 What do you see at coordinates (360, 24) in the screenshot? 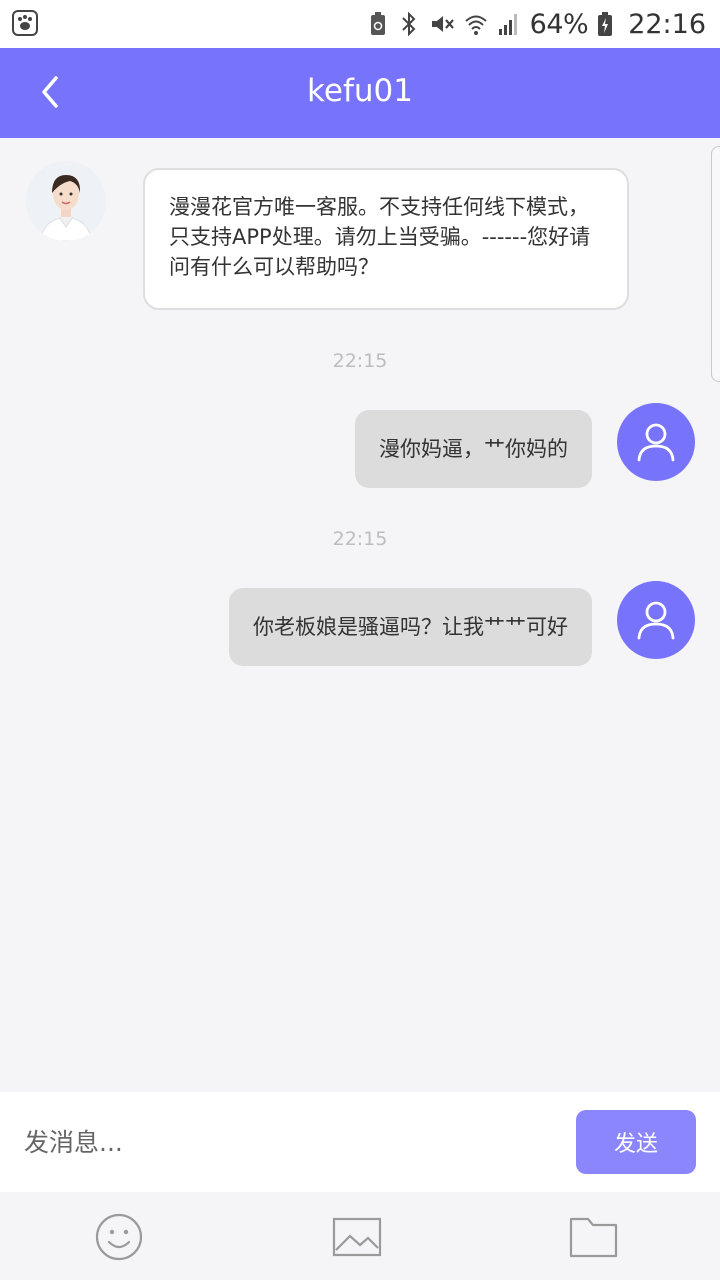
I see `status-bar: 64% 22:16` at bounding box center [360, 24].